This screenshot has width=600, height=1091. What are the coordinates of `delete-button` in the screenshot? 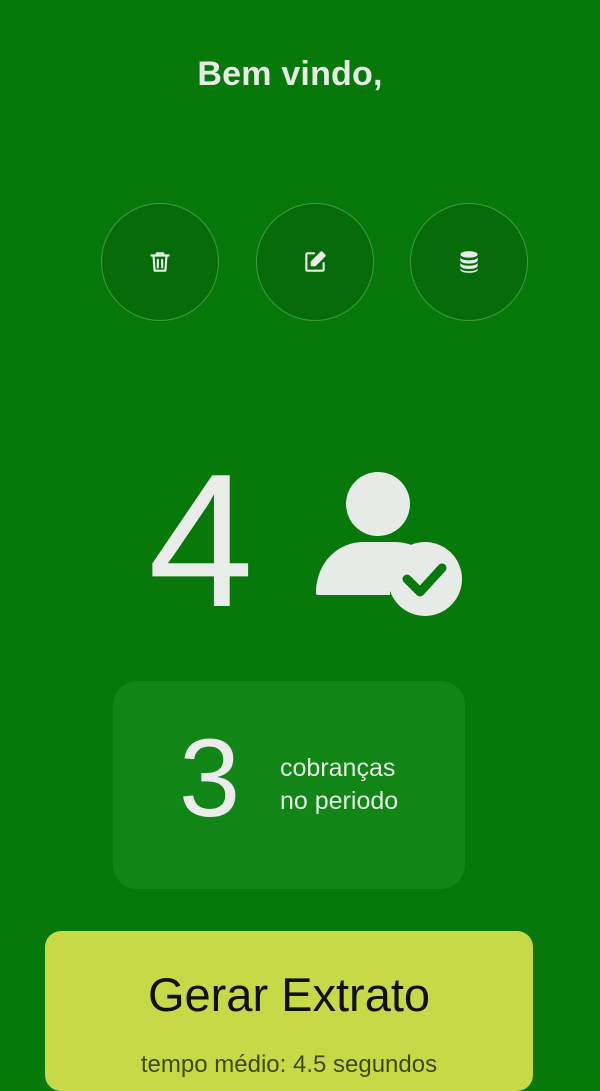 It's located at (160, 262).